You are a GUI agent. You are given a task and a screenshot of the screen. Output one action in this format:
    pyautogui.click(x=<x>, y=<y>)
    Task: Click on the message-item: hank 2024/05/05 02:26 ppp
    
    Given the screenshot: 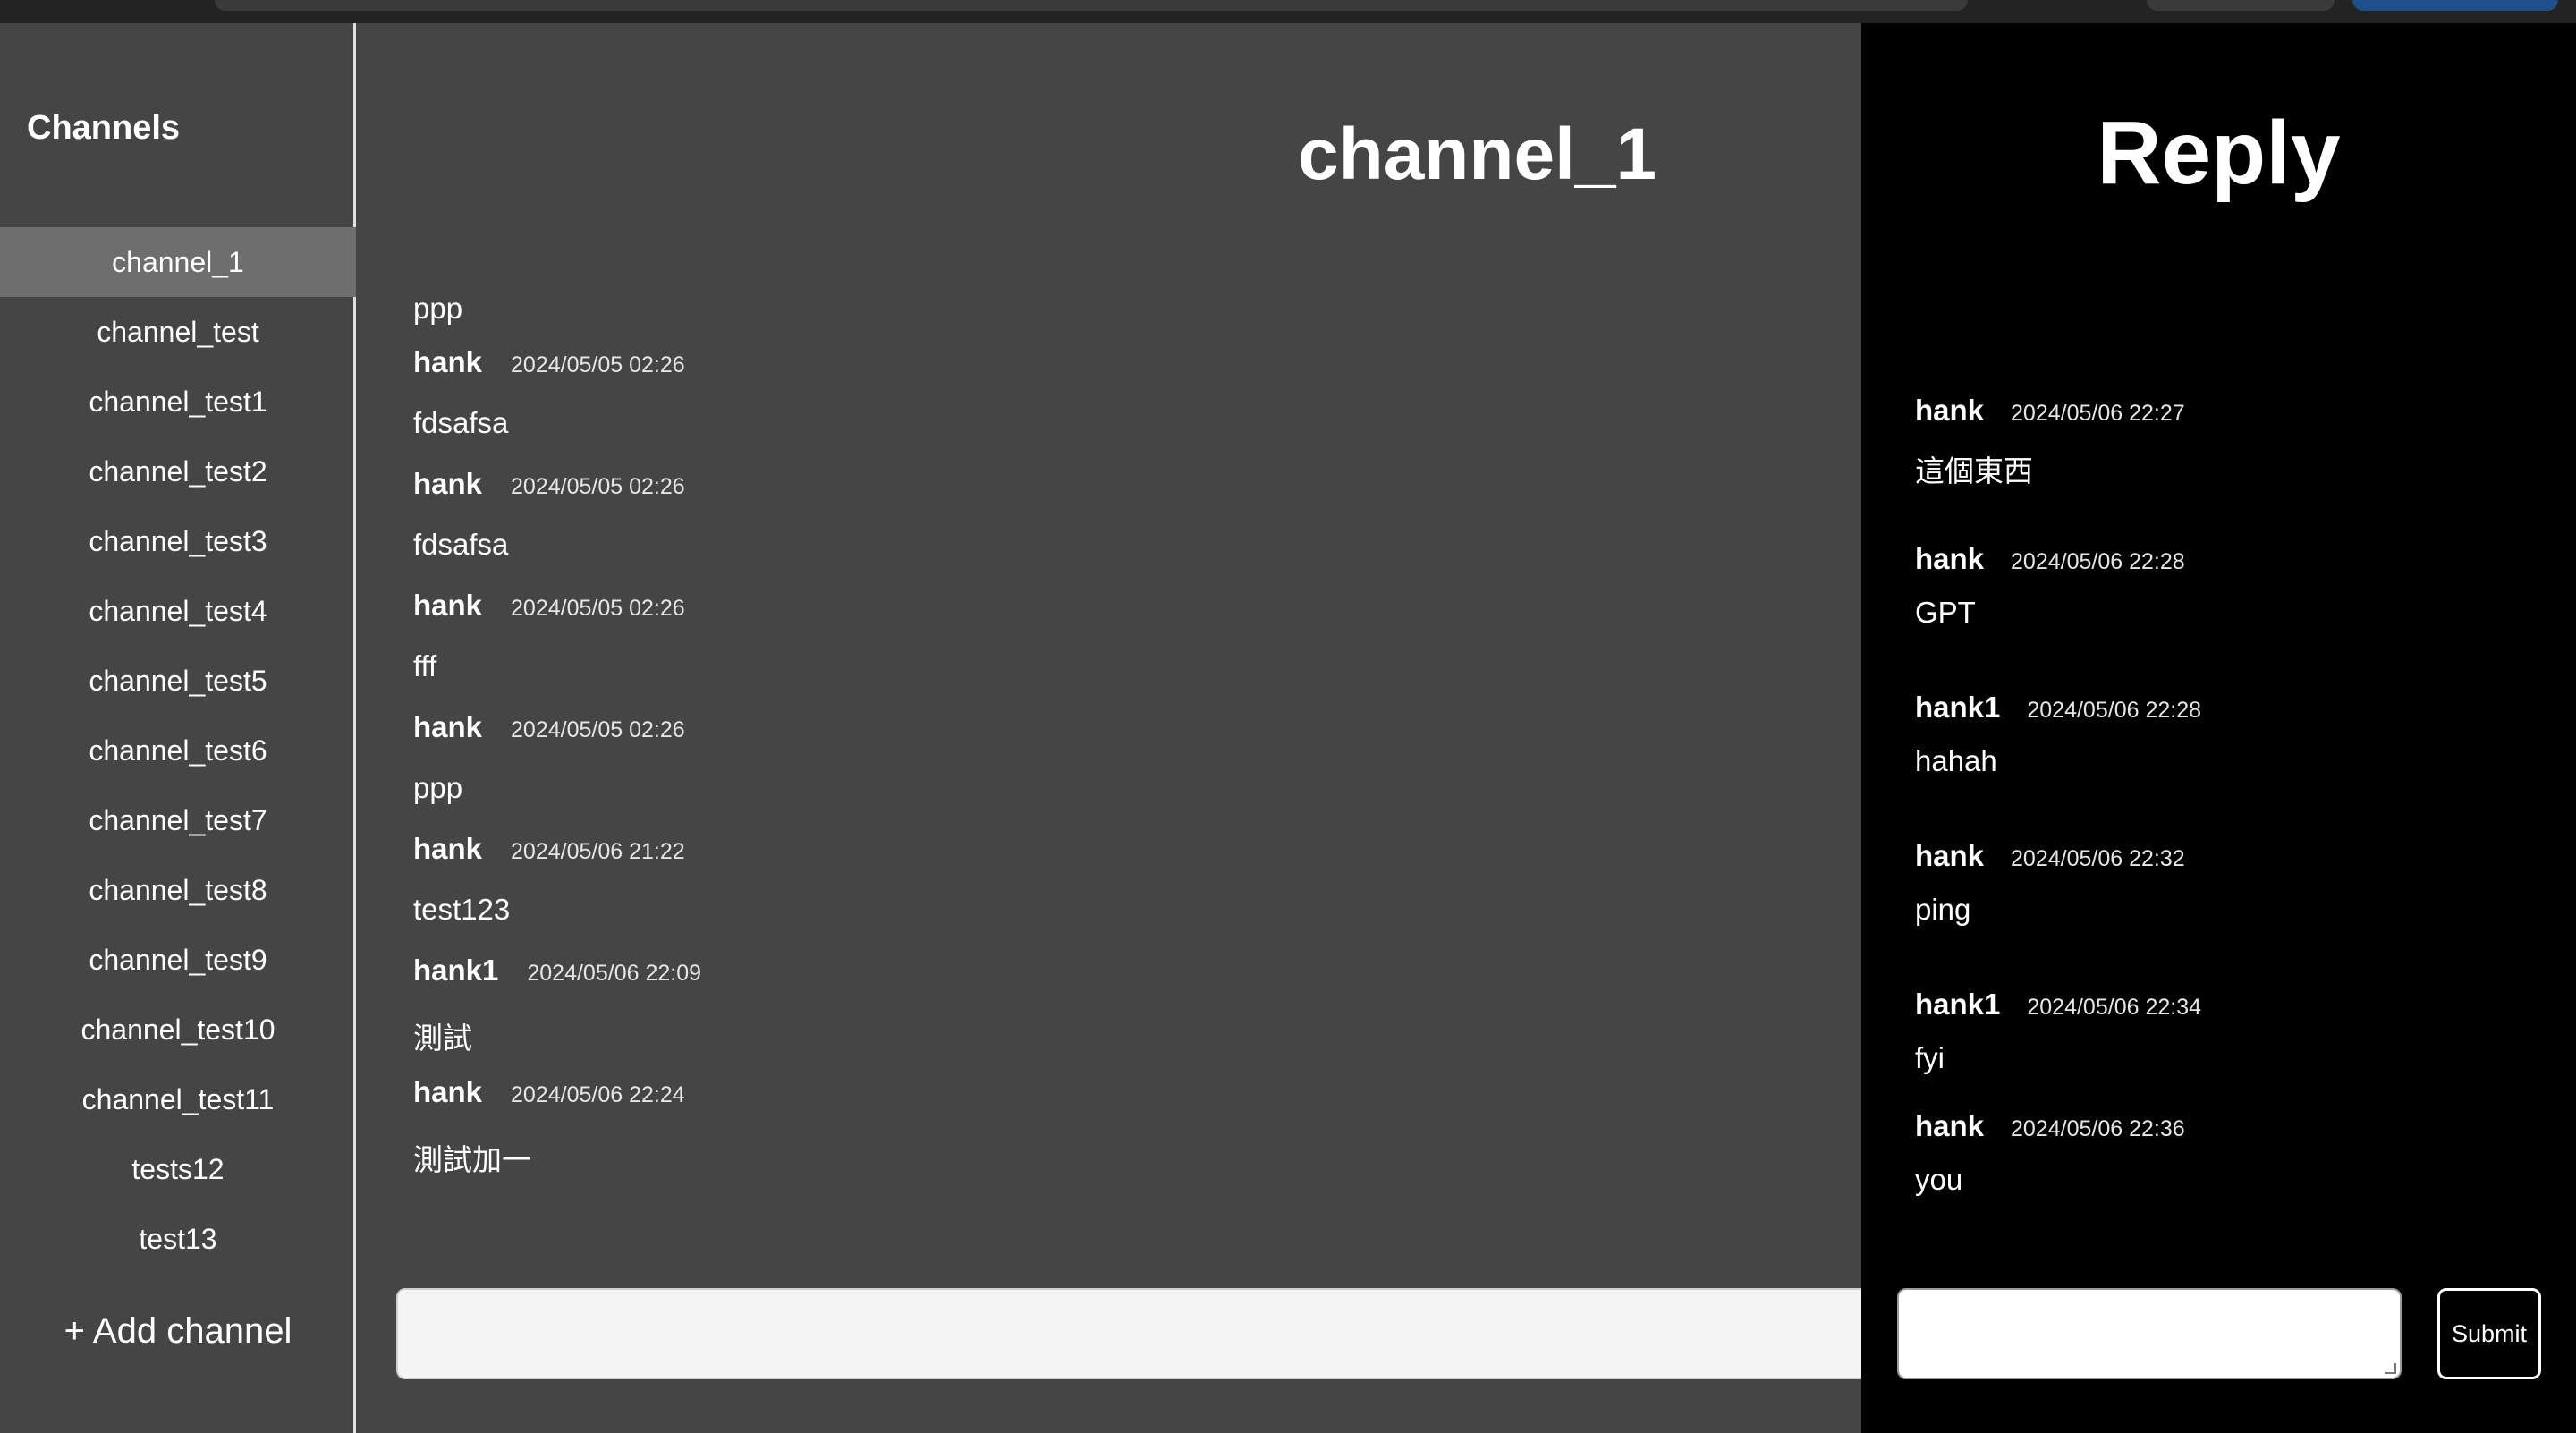 What is the action you would take?
    pyautogui.click(x=1084, y=771)
    